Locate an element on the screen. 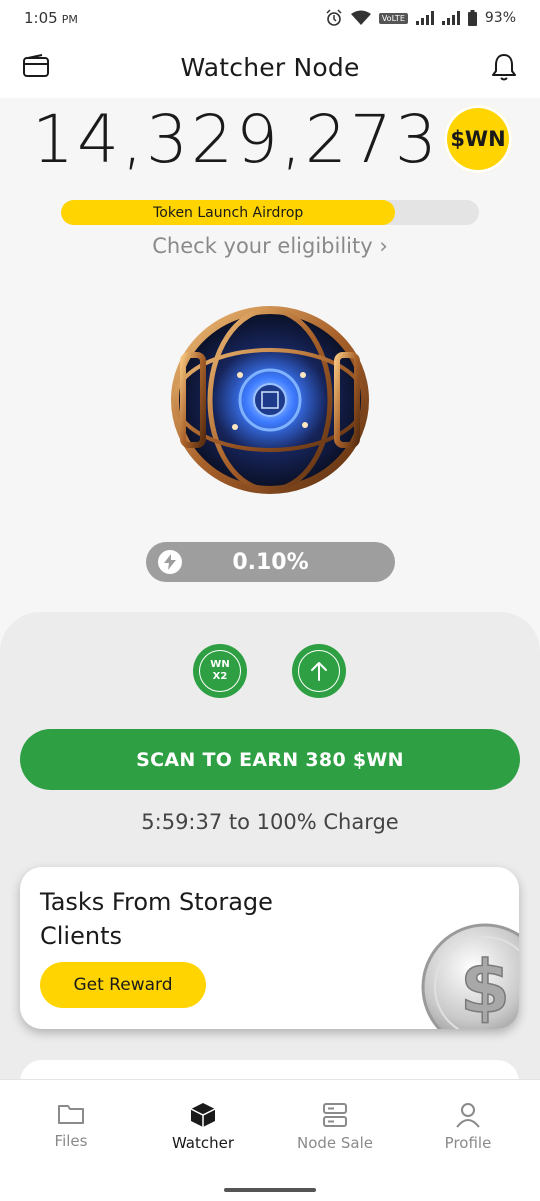 The image size is (540, 1201). wifi-icon is located at coordinates (360, 17).